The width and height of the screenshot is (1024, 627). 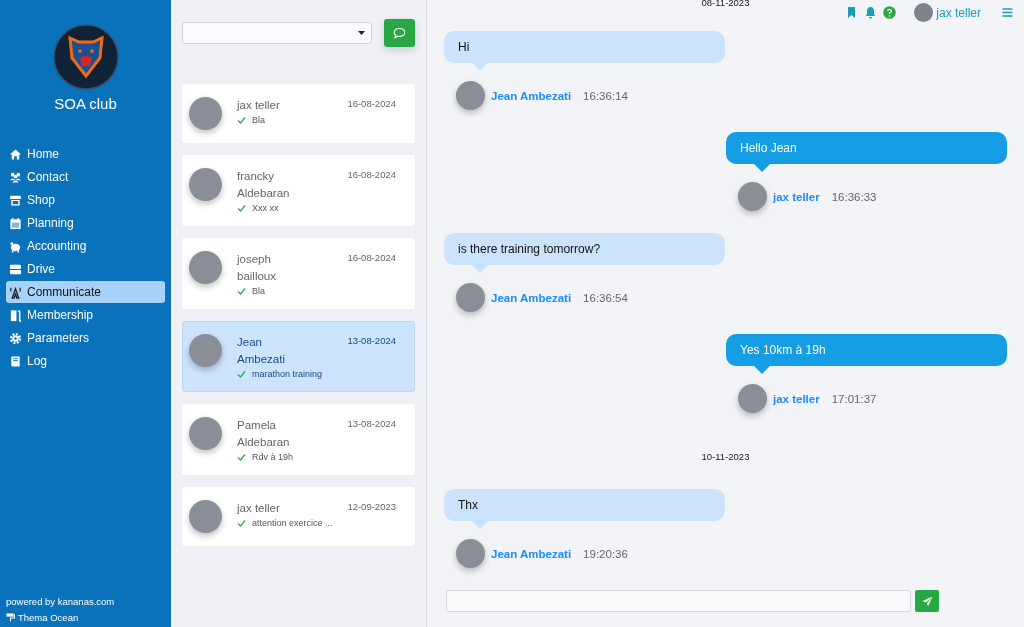 I want to click on help-icon, so click(x=890, y=12).